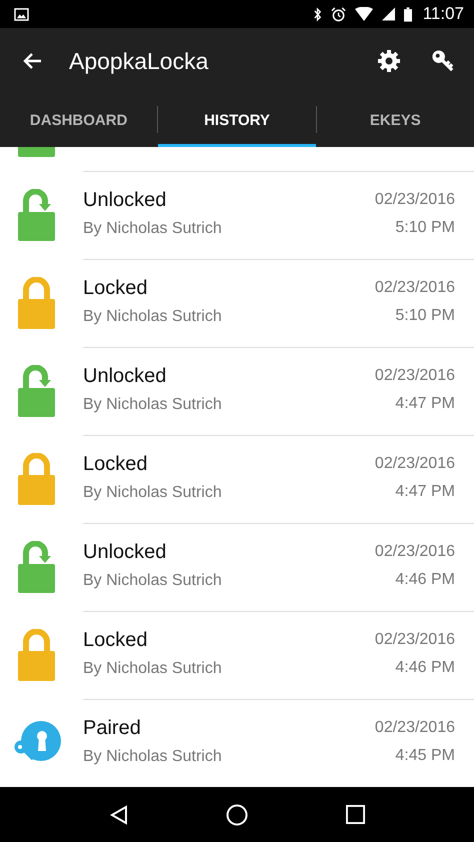 This screenshot has height=842, width=474. I want to click on tab: HISTORY, so click(237, 120).